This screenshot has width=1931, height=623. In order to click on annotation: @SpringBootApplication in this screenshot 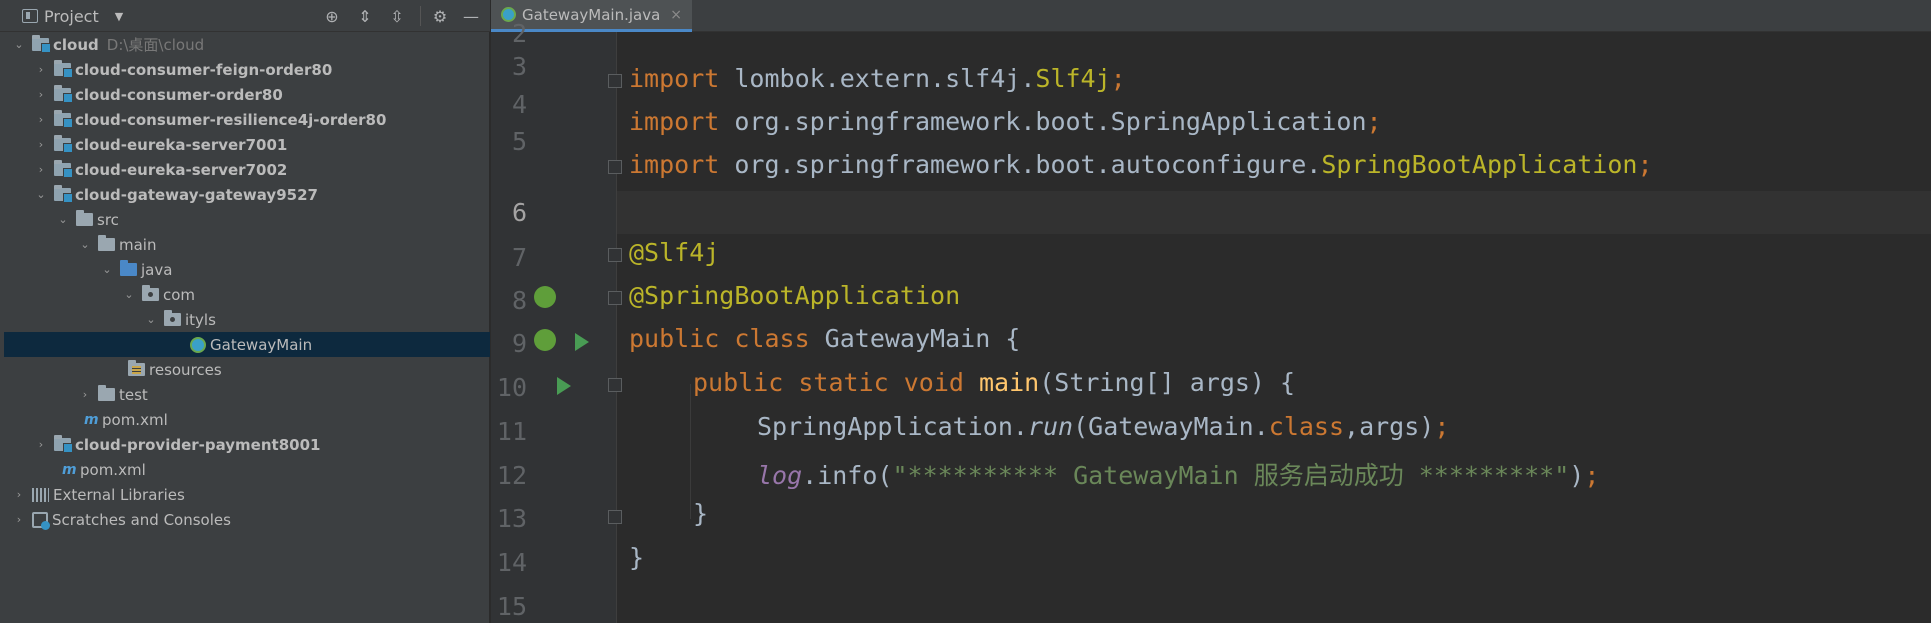, I will do `click(795, 295)`.